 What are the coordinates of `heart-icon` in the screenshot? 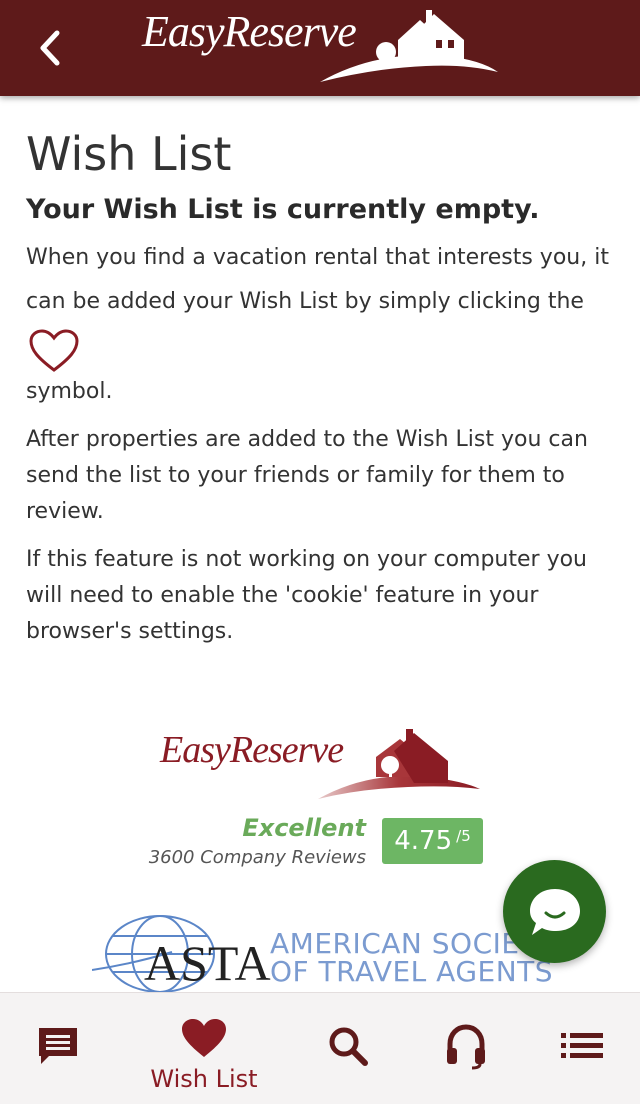 It's located at (204, 1038).